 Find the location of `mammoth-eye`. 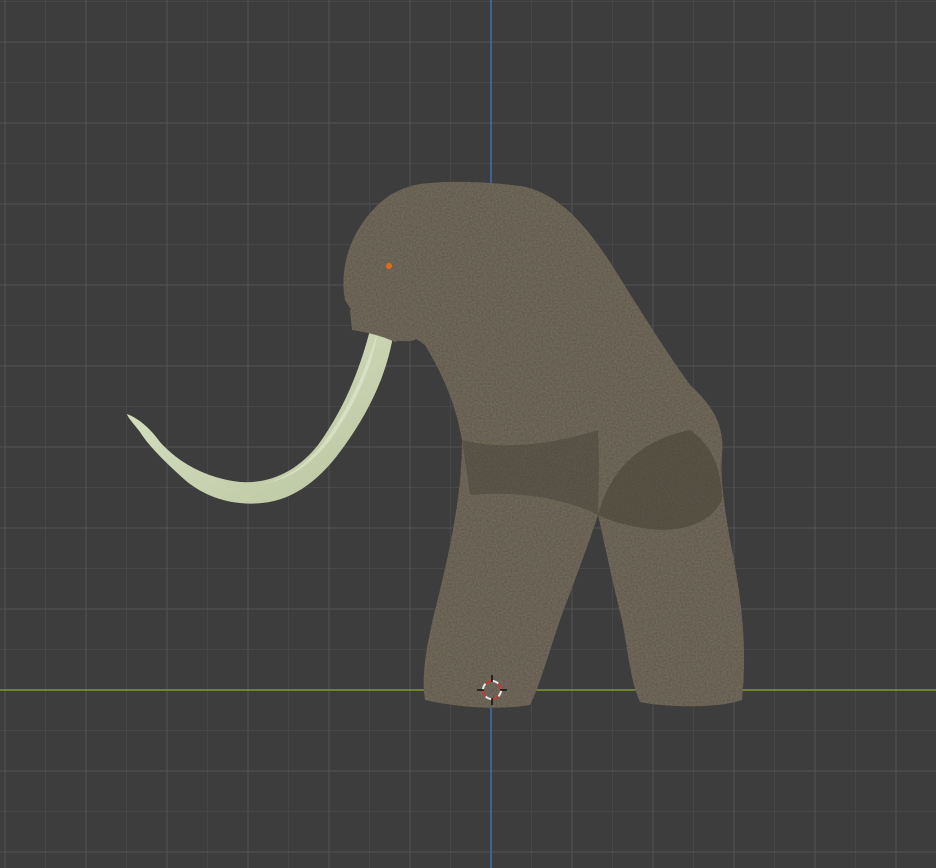

mammoth-eye is located at coordinates (389, 266).